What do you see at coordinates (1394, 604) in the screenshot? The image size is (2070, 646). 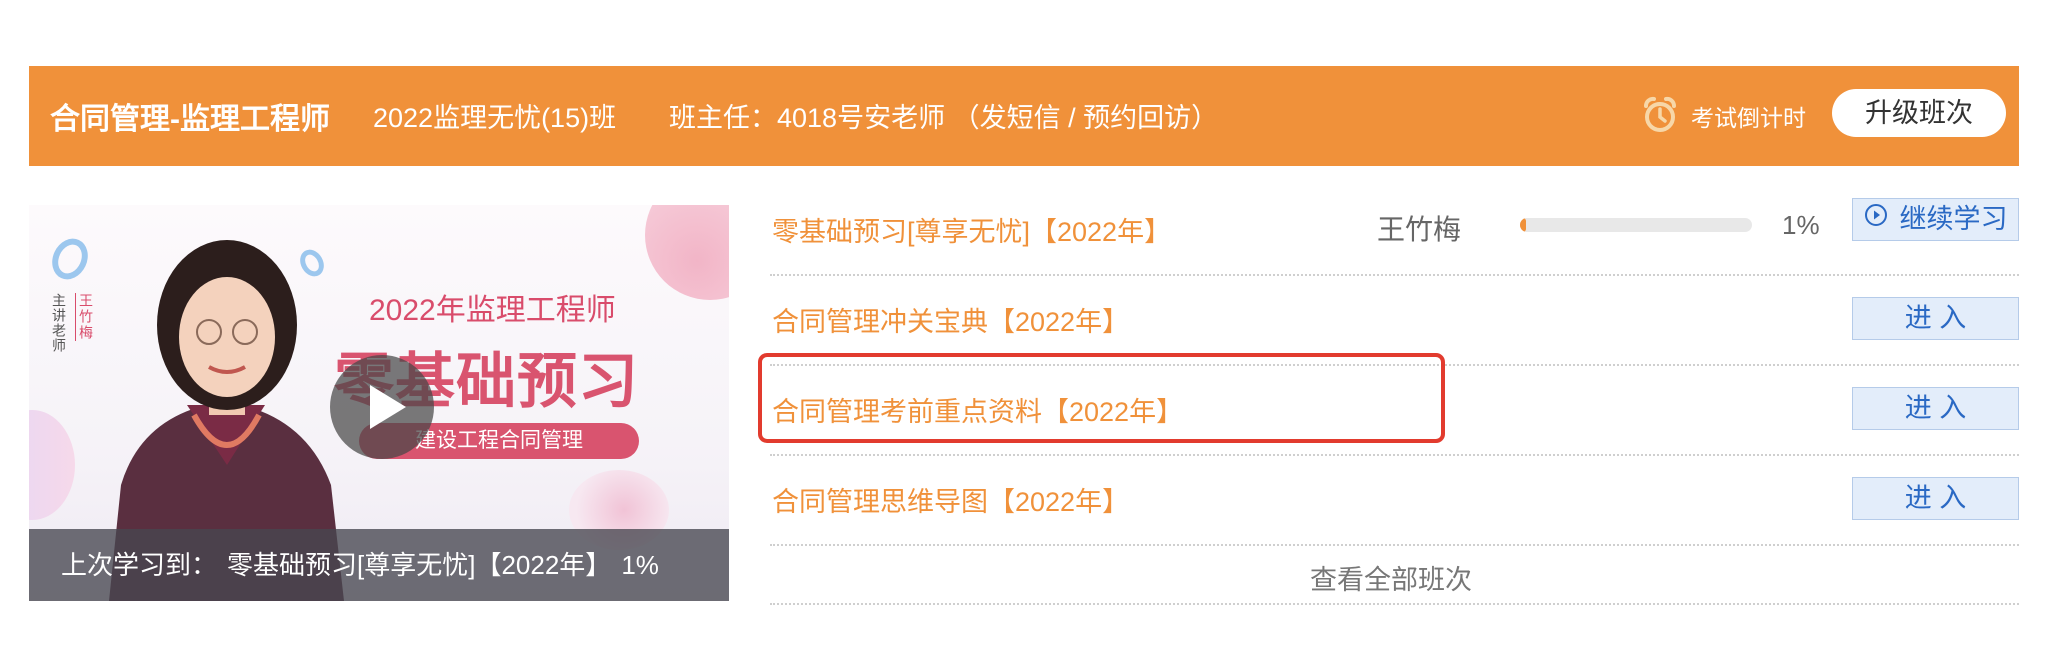 I see `divider` at bounding box center [1394, 604].